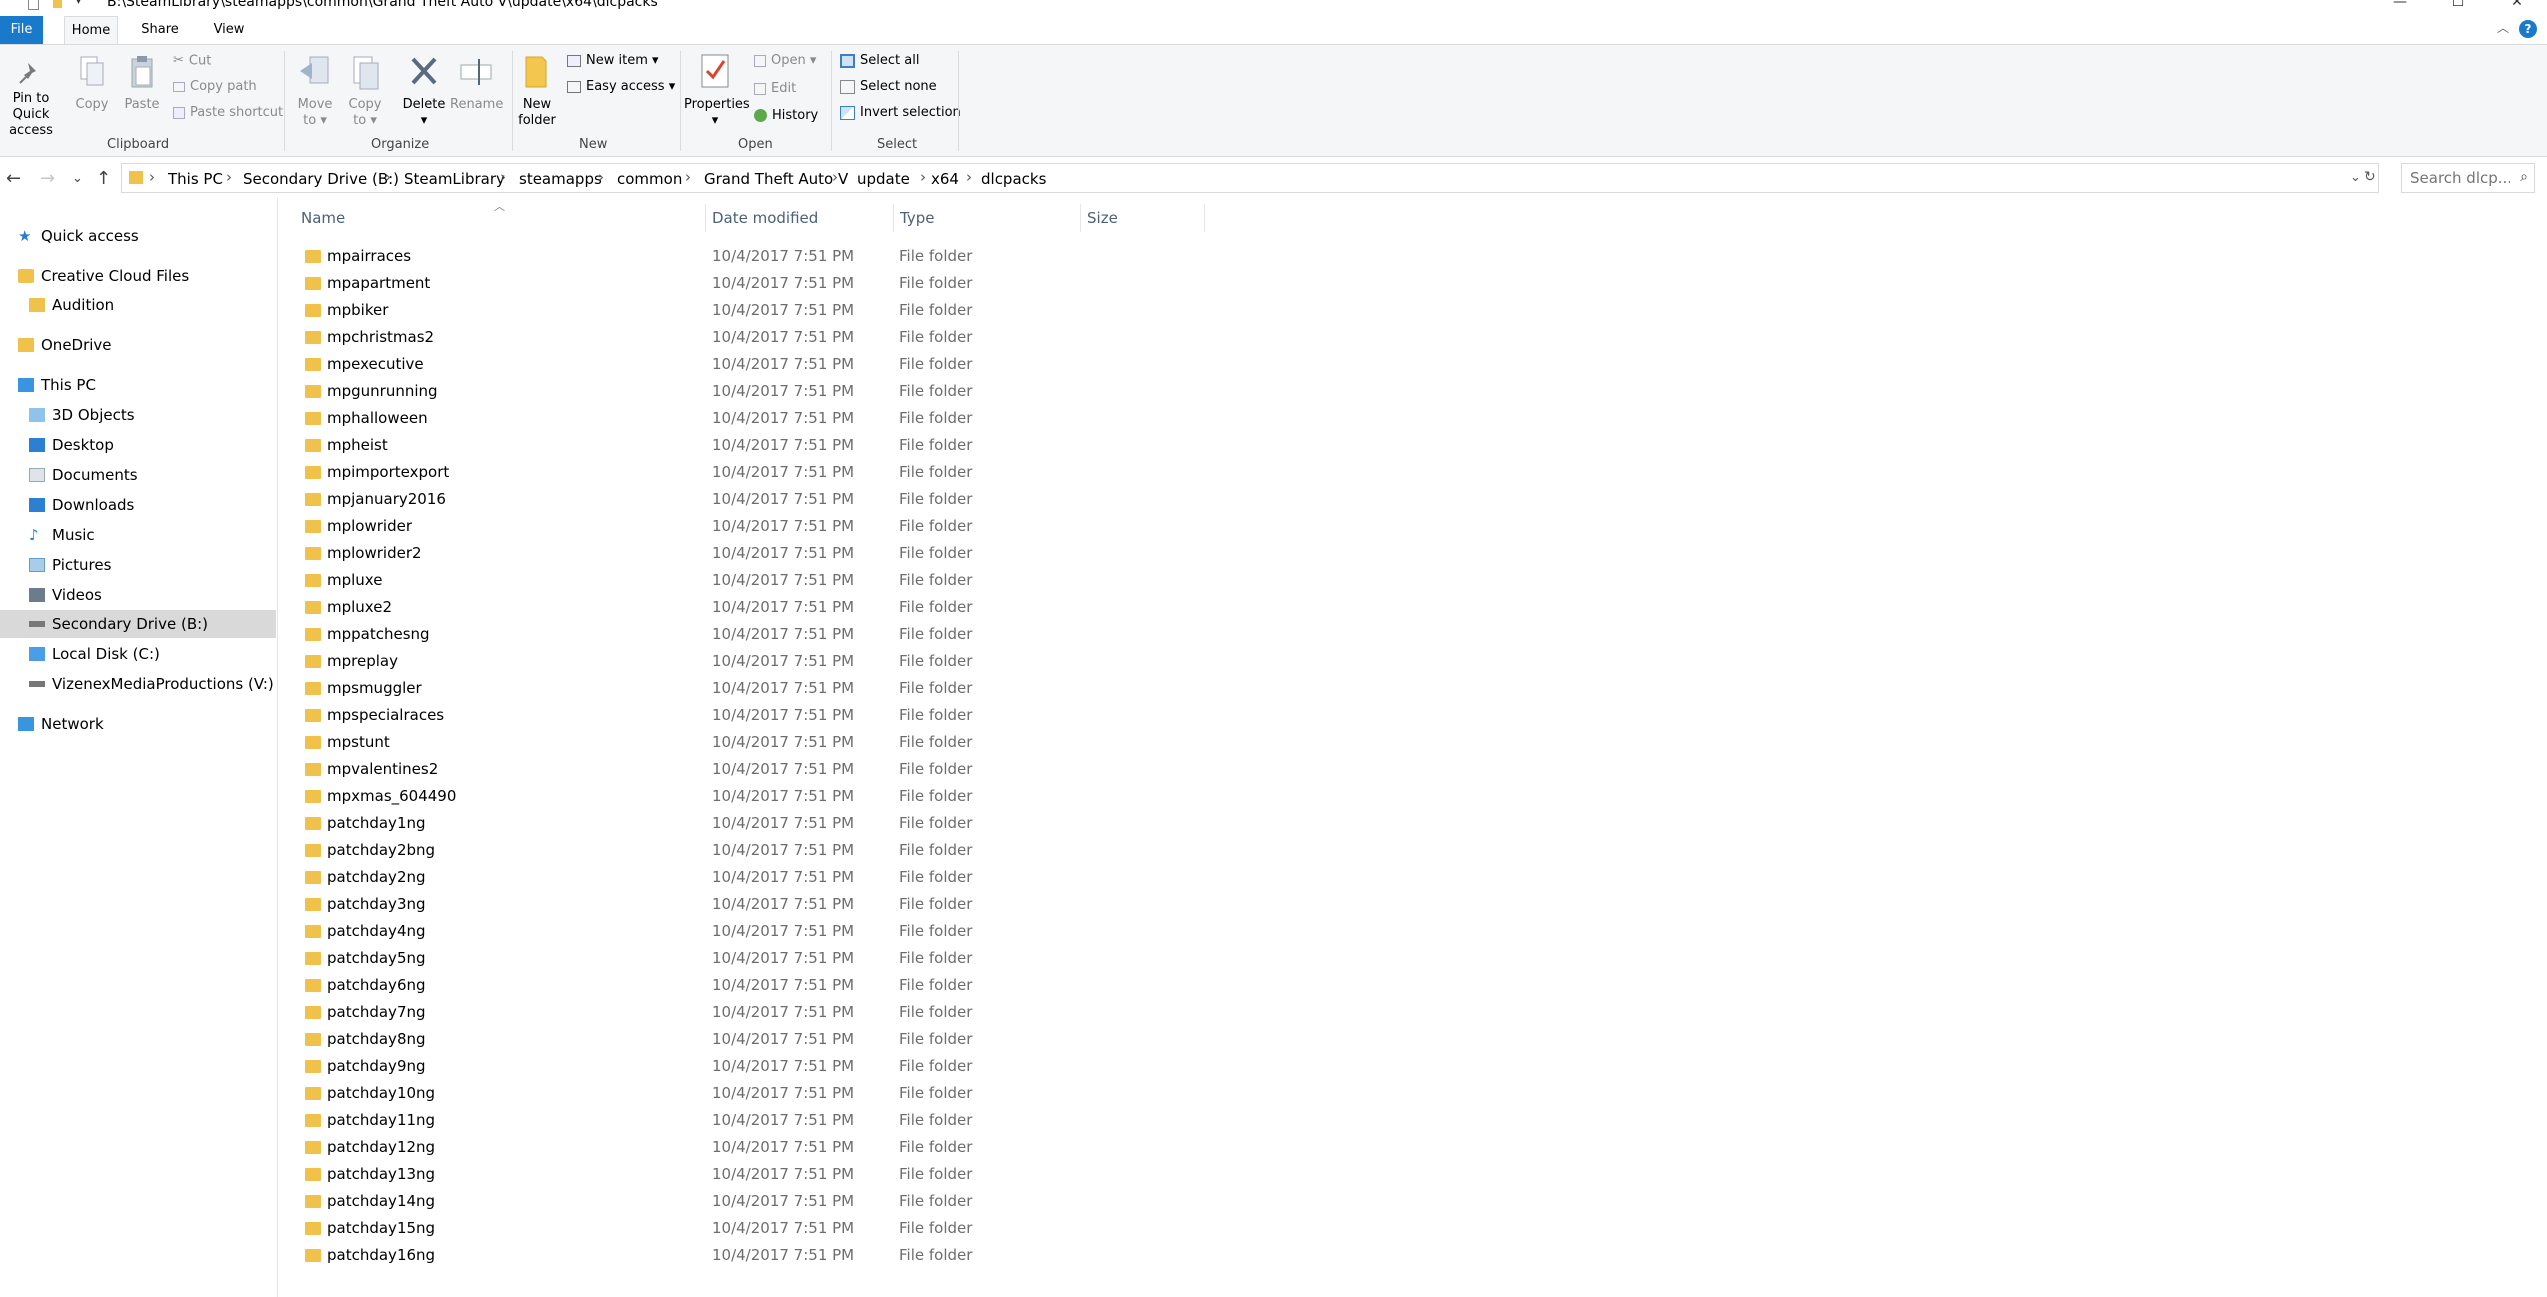 The width and height of the screenshot is (2547, 1297). I want to click on new-folder-button: New folder, so click(537, 91).